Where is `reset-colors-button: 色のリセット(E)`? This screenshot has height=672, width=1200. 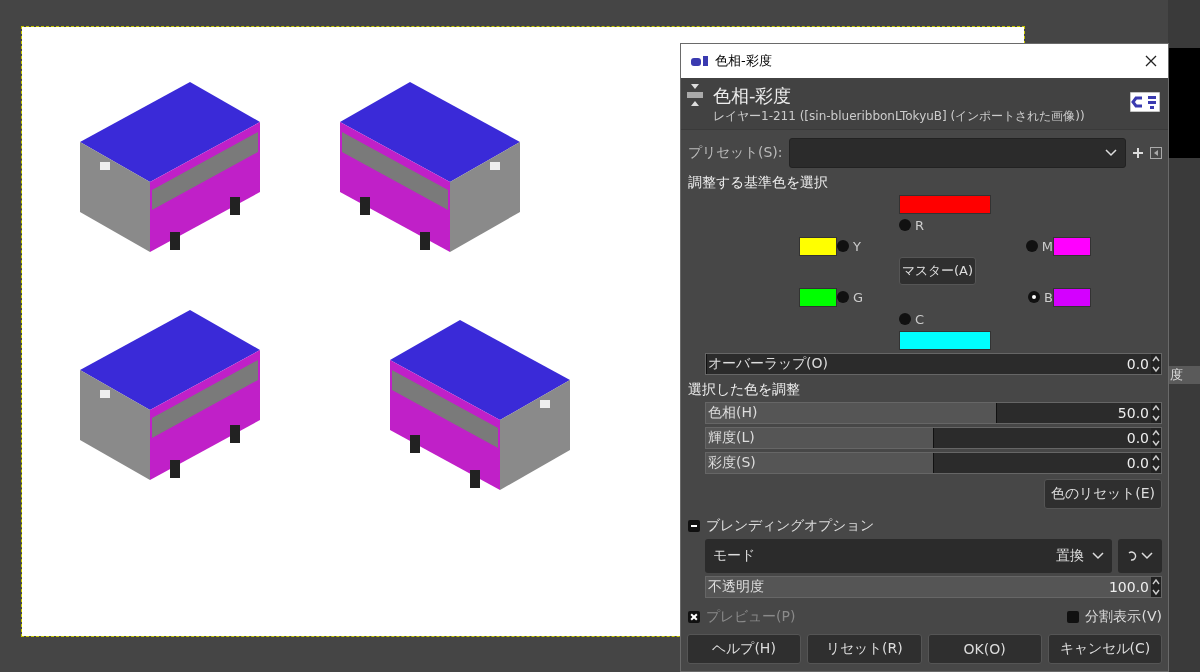 reset-colors-button: 色のリセット(E) is located at coordinates (1103, 494).